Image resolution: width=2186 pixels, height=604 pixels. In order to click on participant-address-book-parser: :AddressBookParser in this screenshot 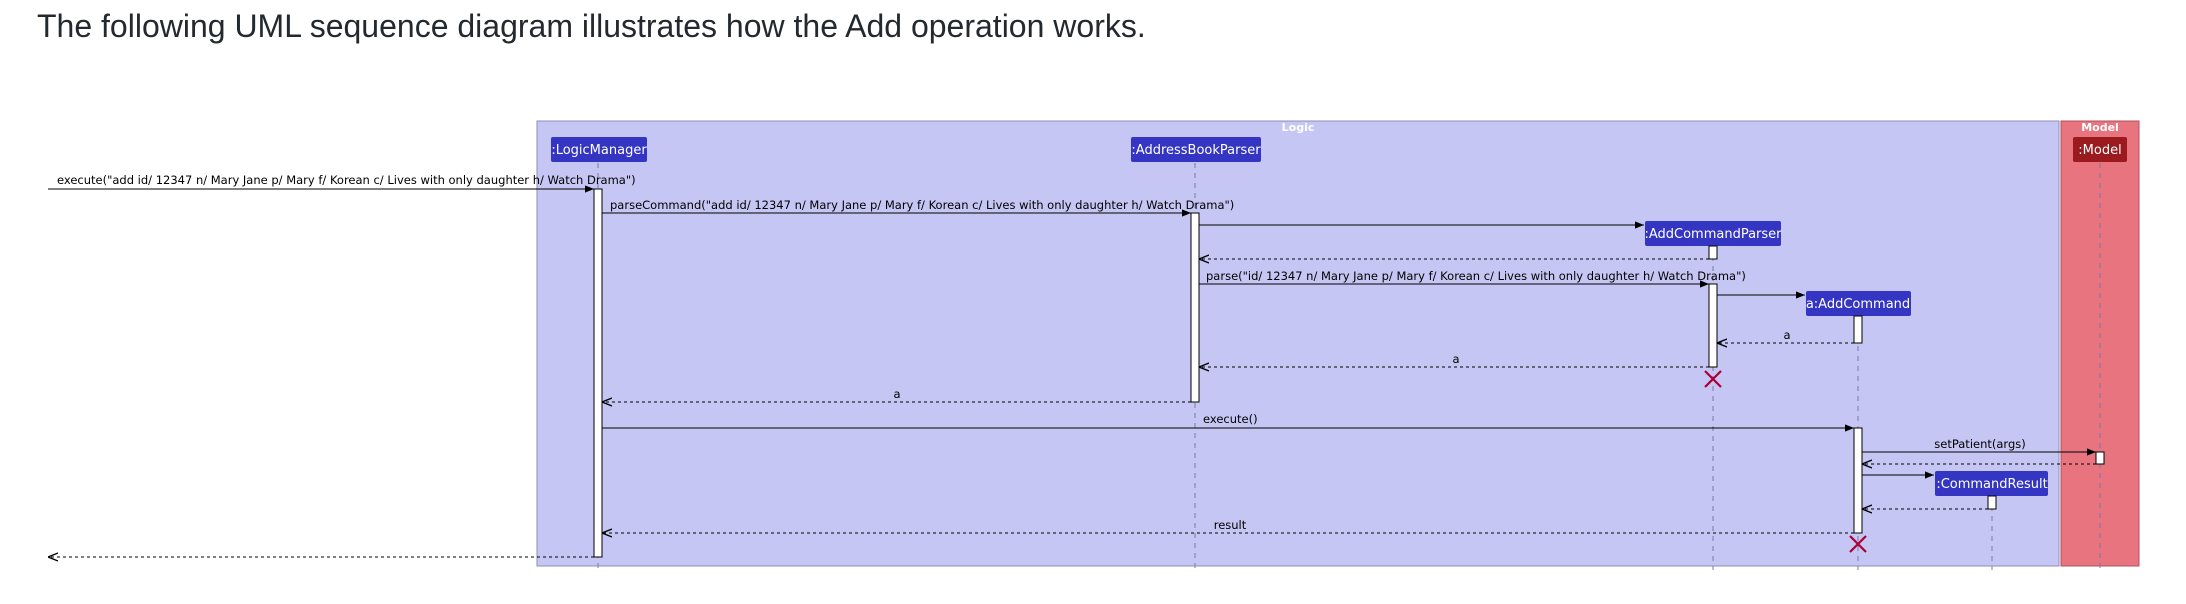, I will do `click(1196, 149)`.